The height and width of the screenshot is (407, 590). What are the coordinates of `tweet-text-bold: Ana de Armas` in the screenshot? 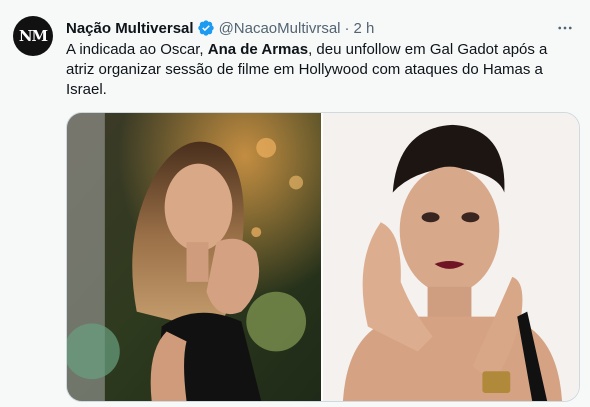 It's located at (258, 49).